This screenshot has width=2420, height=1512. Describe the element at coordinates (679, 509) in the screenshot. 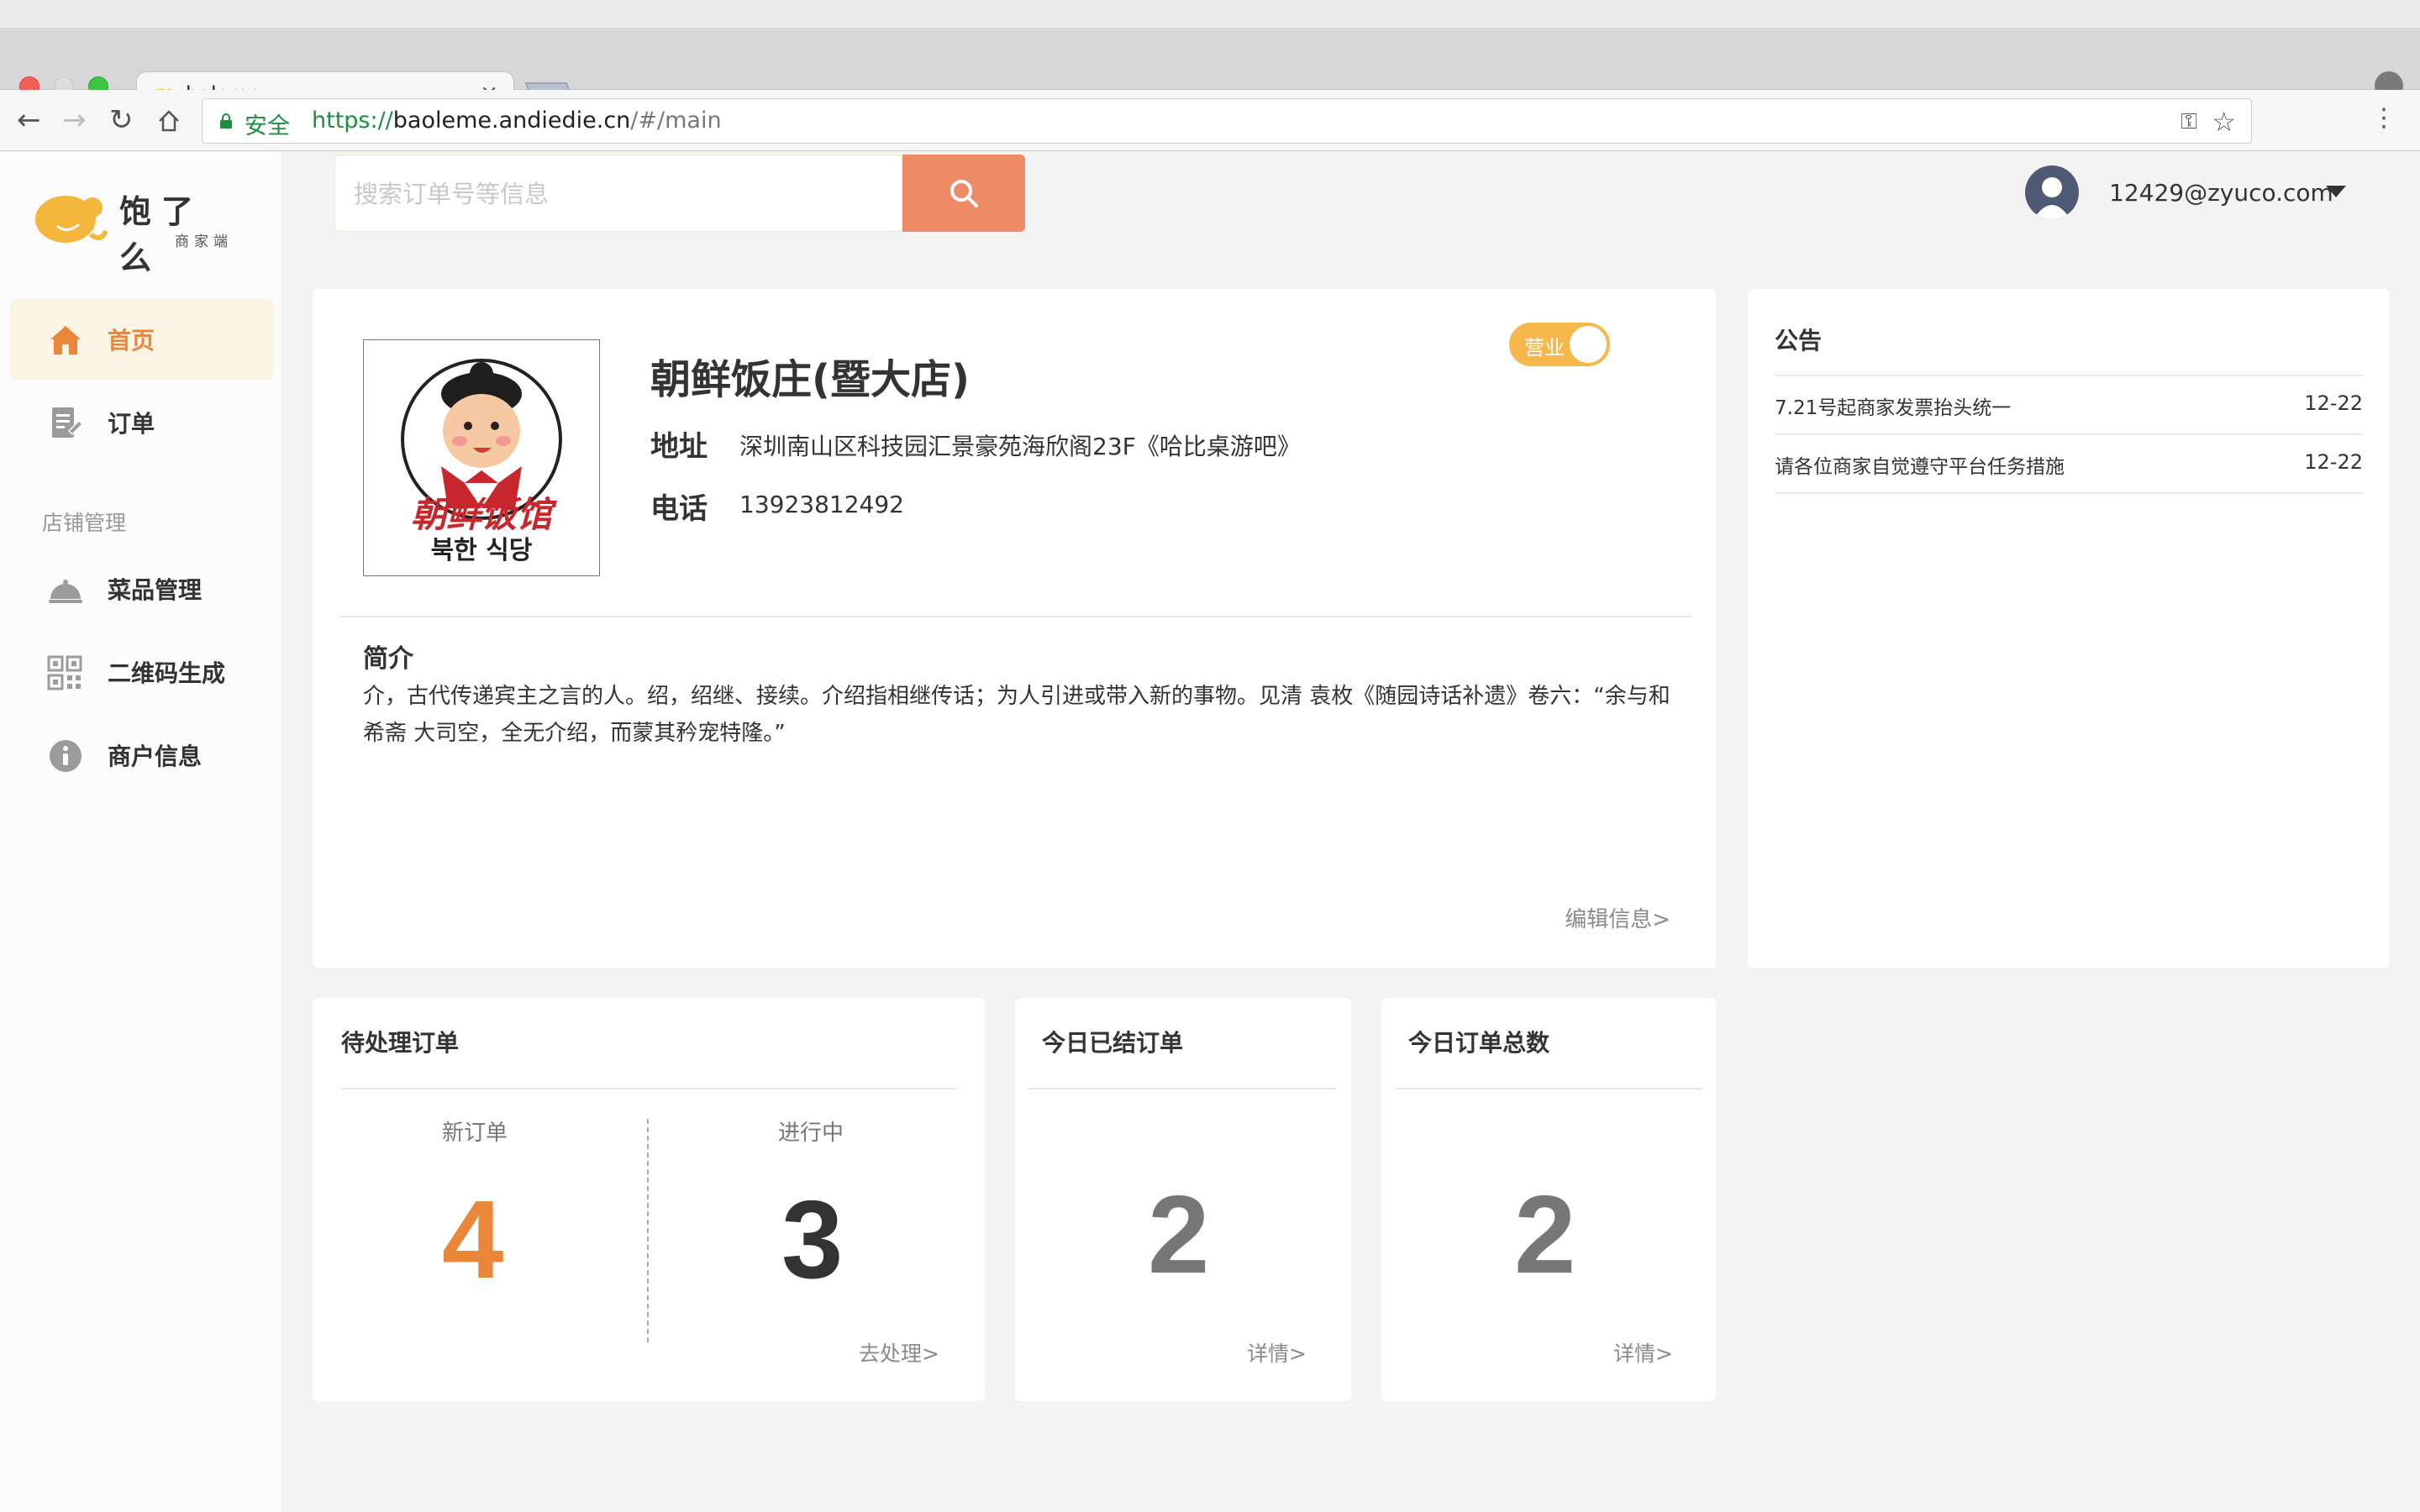

I see `phone-label: 电话` at that location.